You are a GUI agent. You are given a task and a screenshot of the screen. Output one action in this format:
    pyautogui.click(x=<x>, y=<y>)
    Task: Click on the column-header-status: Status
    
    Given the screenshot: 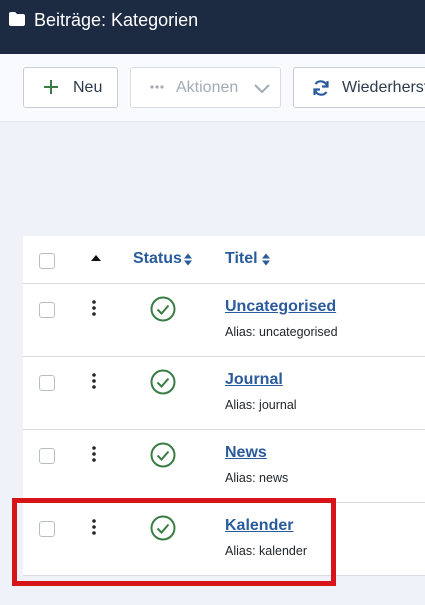 What is the action you would take?
    pyautogui.click(x=157, y=259)
    